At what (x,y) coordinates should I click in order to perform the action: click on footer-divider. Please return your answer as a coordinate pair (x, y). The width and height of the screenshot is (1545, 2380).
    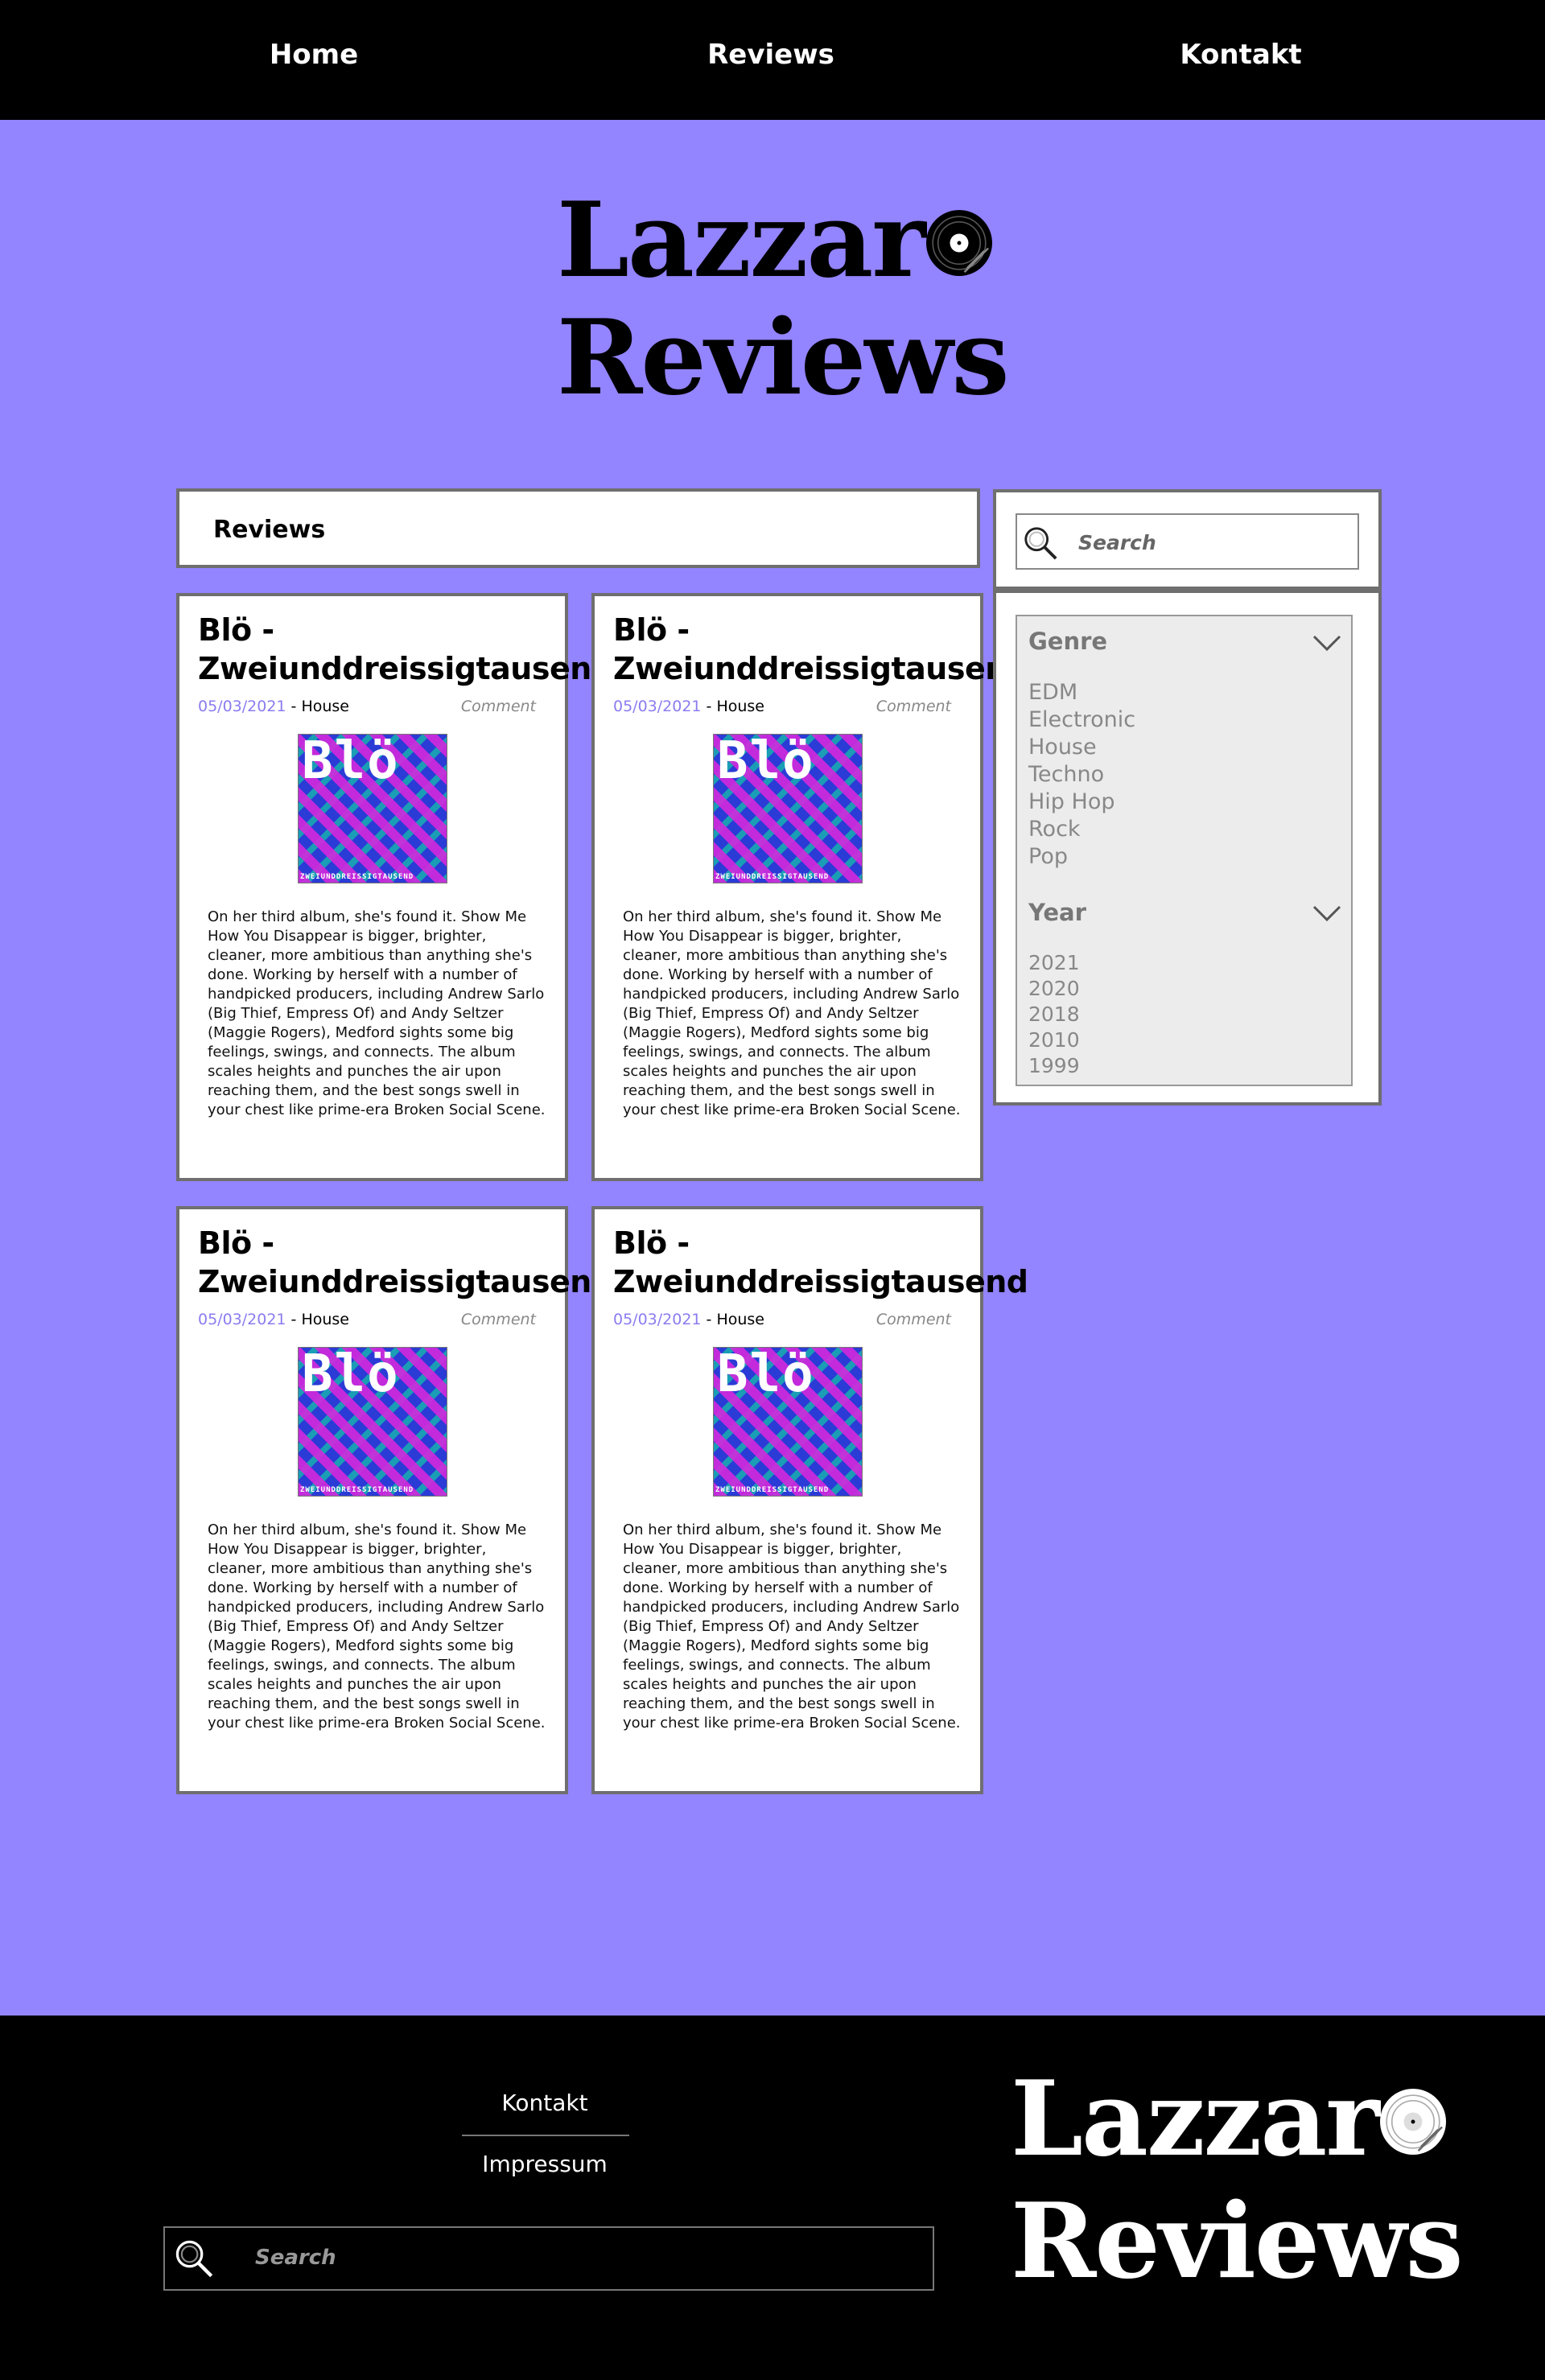
    Looking at the image, I should click on (545, 2135).